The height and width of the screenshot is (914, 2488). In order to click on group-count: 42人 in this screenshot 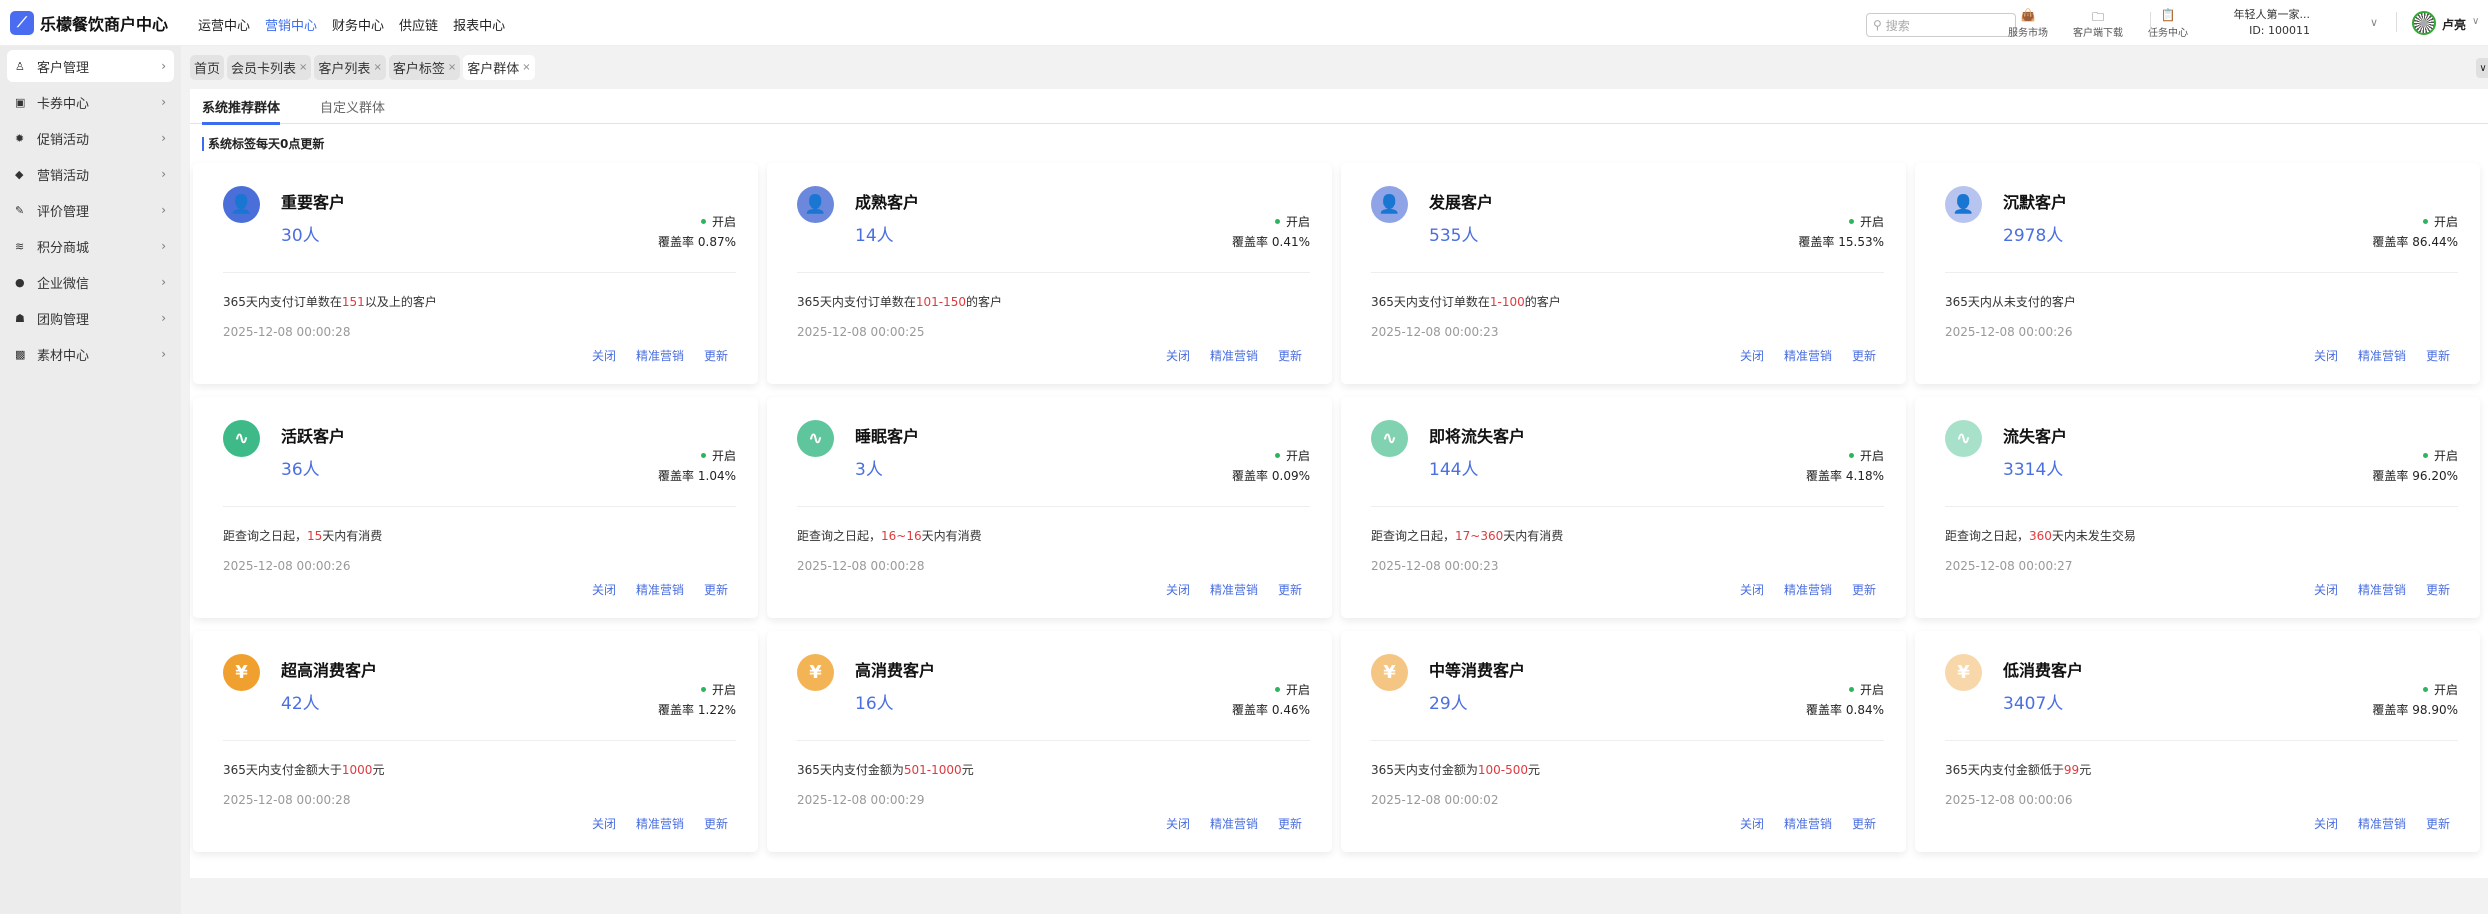, I will do `click(300, 701)`.